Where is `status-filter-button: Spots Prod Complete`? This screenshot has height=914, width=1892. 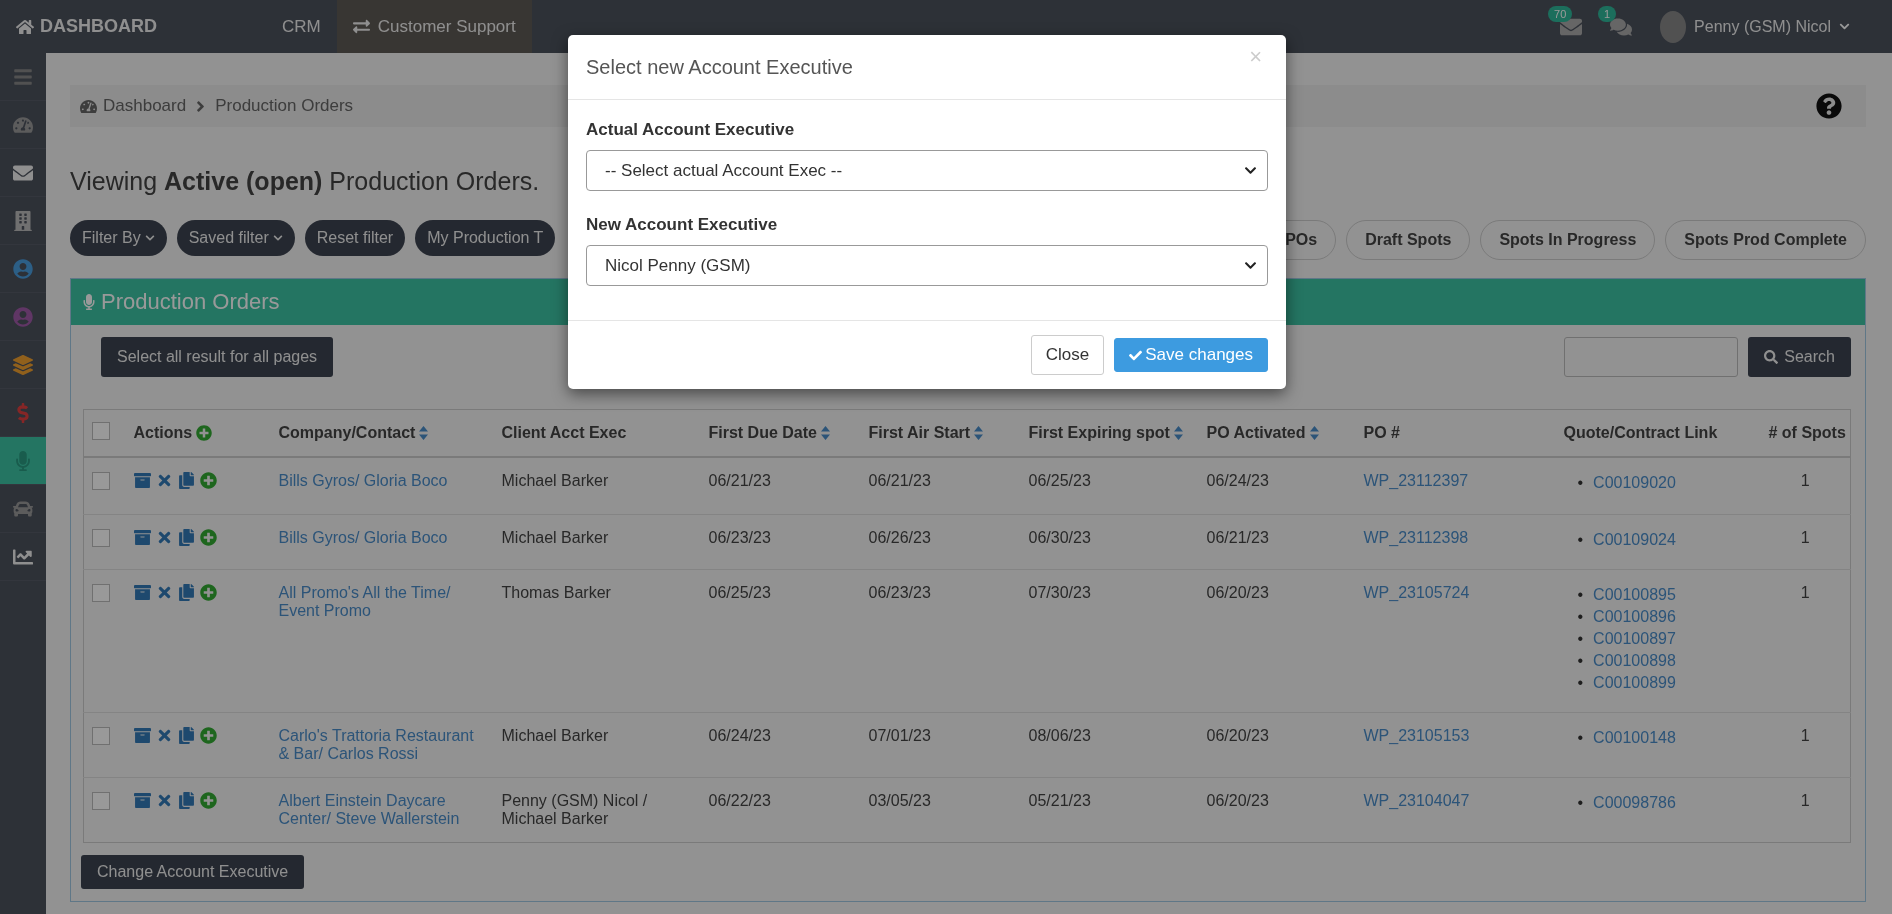 status-filter-button: Spots Prod Complete is located at coordinates (1765, 240).